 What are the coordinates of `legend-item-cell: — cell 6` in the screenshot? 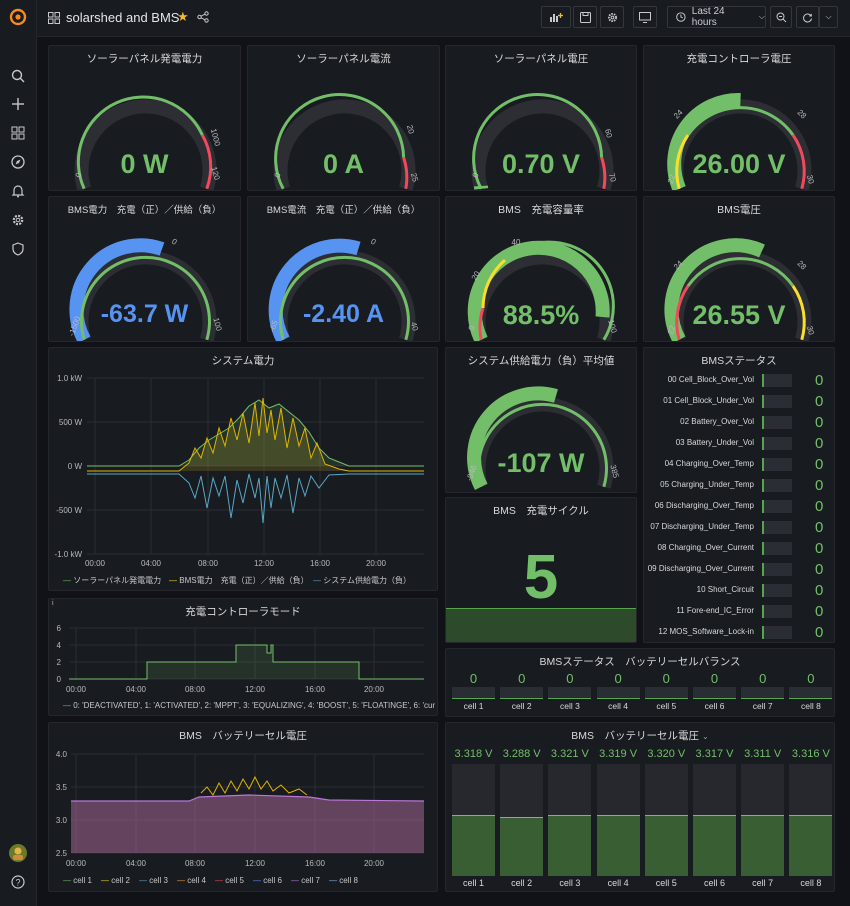 It's located at (267, 880).